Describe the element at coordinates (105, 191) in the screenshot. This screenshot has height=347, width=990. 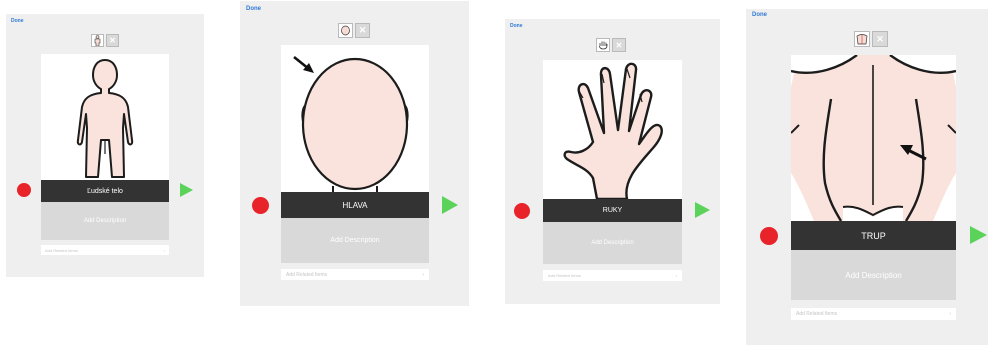
I see `item-name-bar: Ľudské telo` at that location.